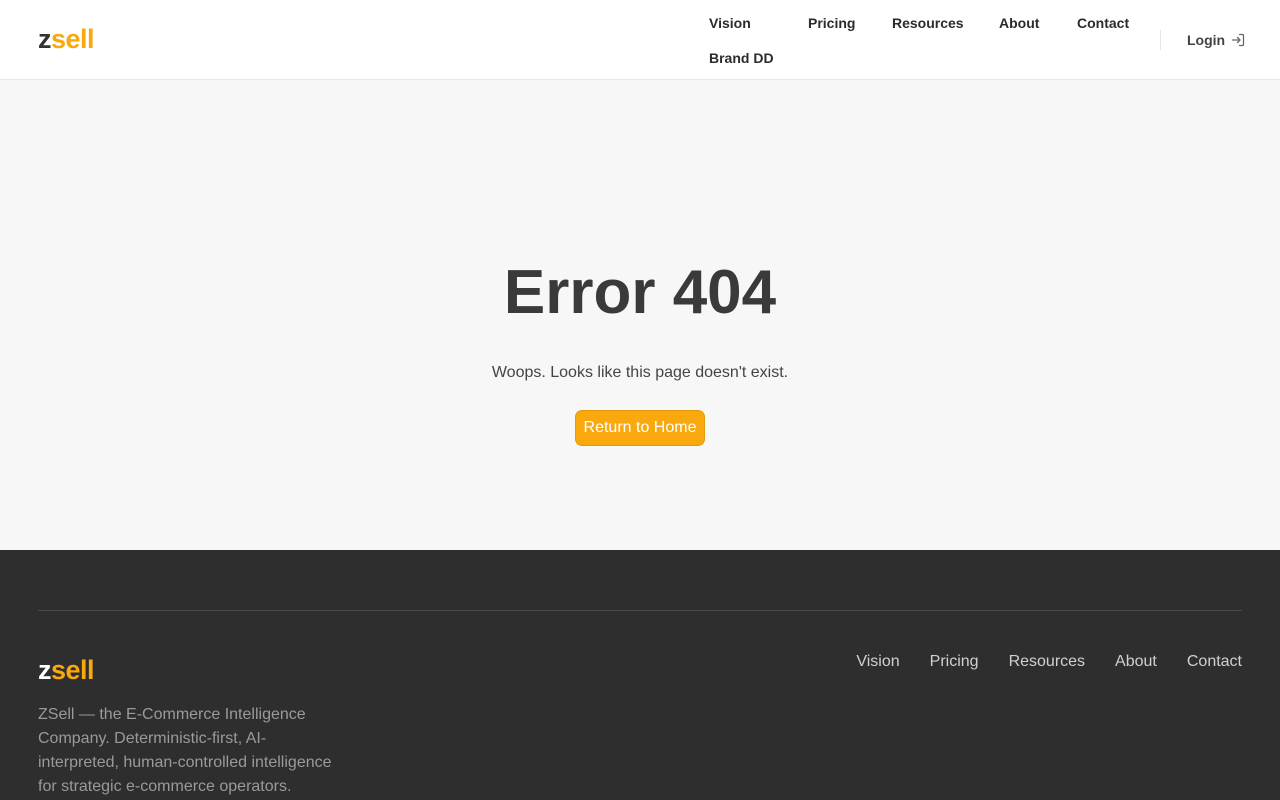 The width and height of the screenshot is (1280, 800). Describe the element at coordinates (1019, 23) in the screenshot. I see `nav-about: About` at that location.